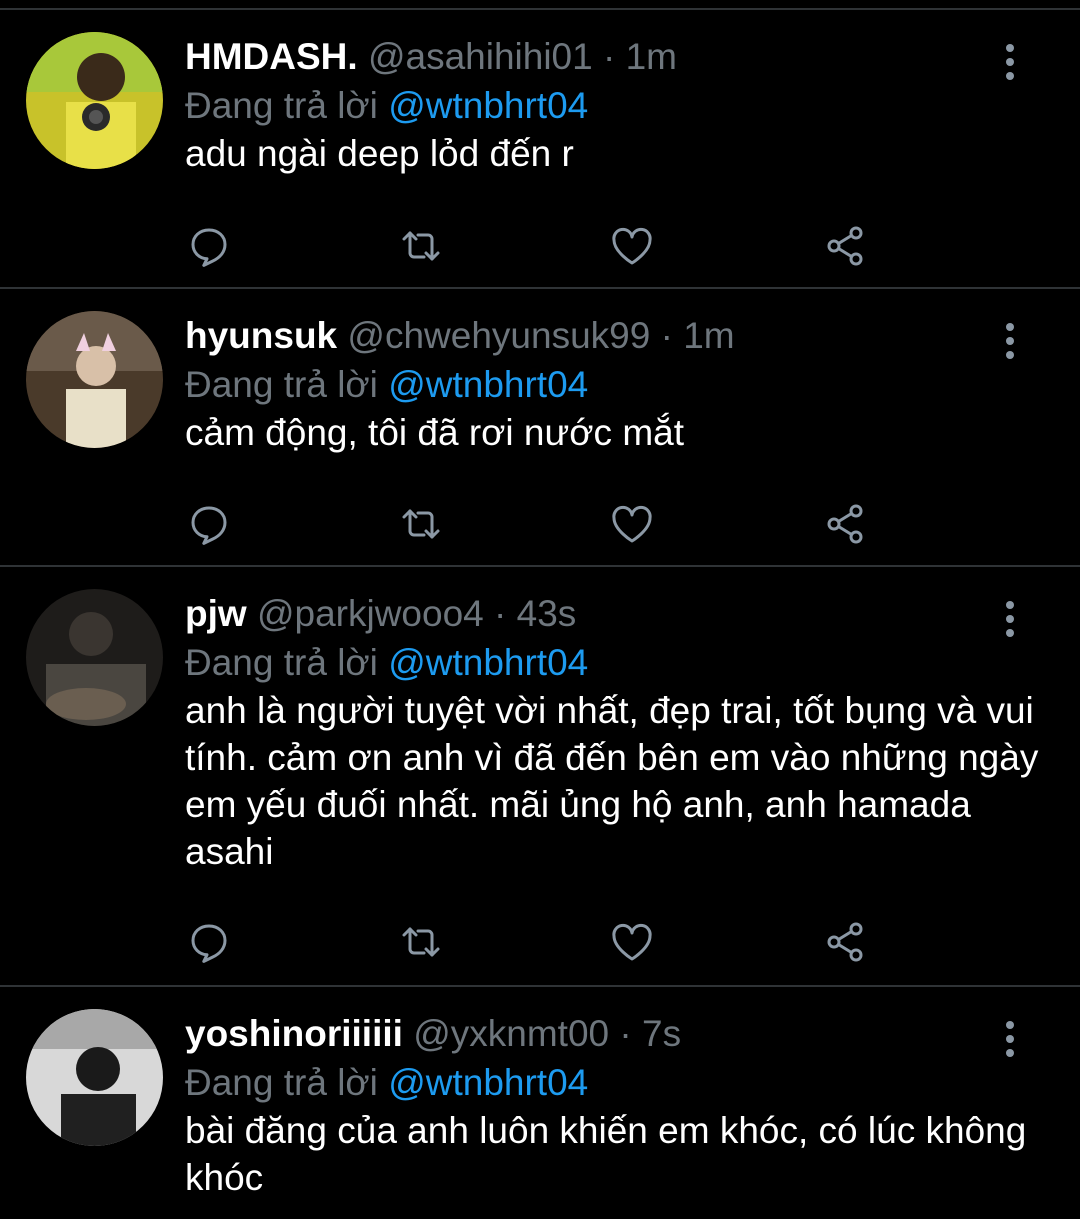 The image size is (1080, 1219). What do you see at coordinates (271, 56) in the screenshot?
I see `display-name: HMDASH.` at bounding box center [271, 56].